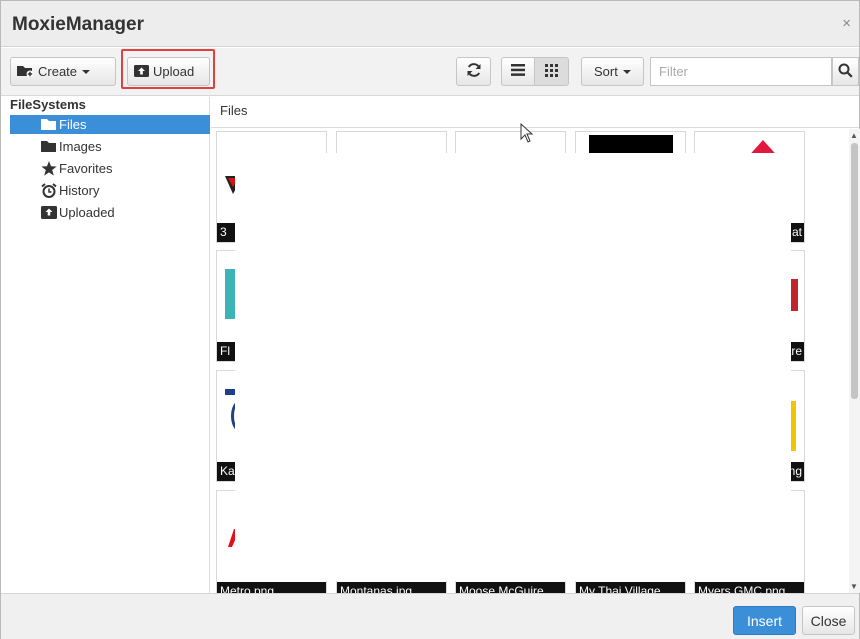 Image resolution: width=860 pixels, height=639 pixels. What do you see at coordinates (110, 146) in the screenshot?
I see `sidebar-item-images: Images` at bounding box center [110, 146].